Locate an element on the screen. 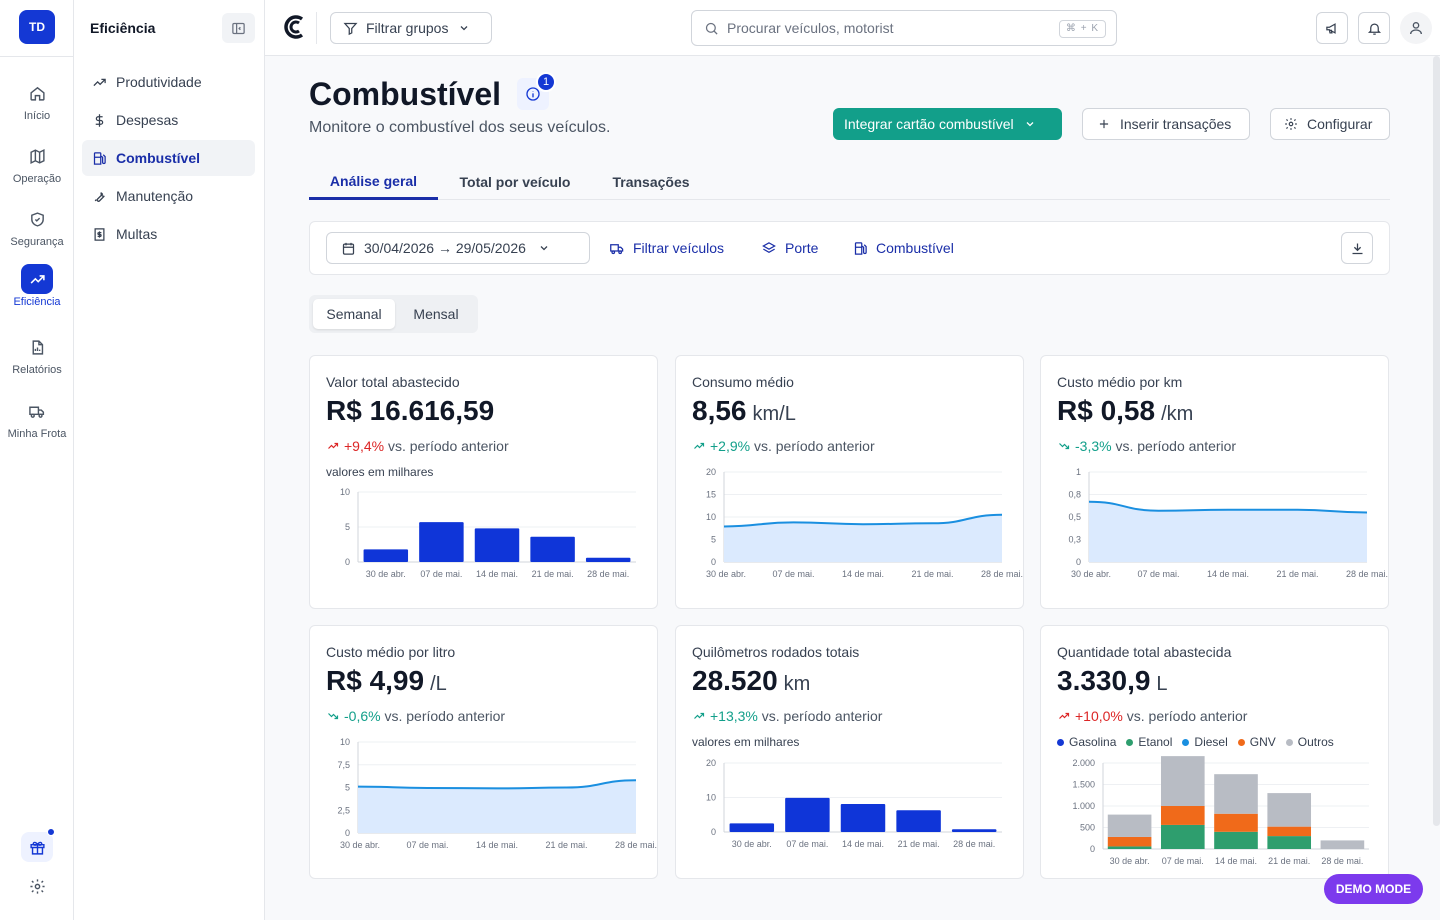  subnav-item-label: Despesas is located at coordinates (147, 120).